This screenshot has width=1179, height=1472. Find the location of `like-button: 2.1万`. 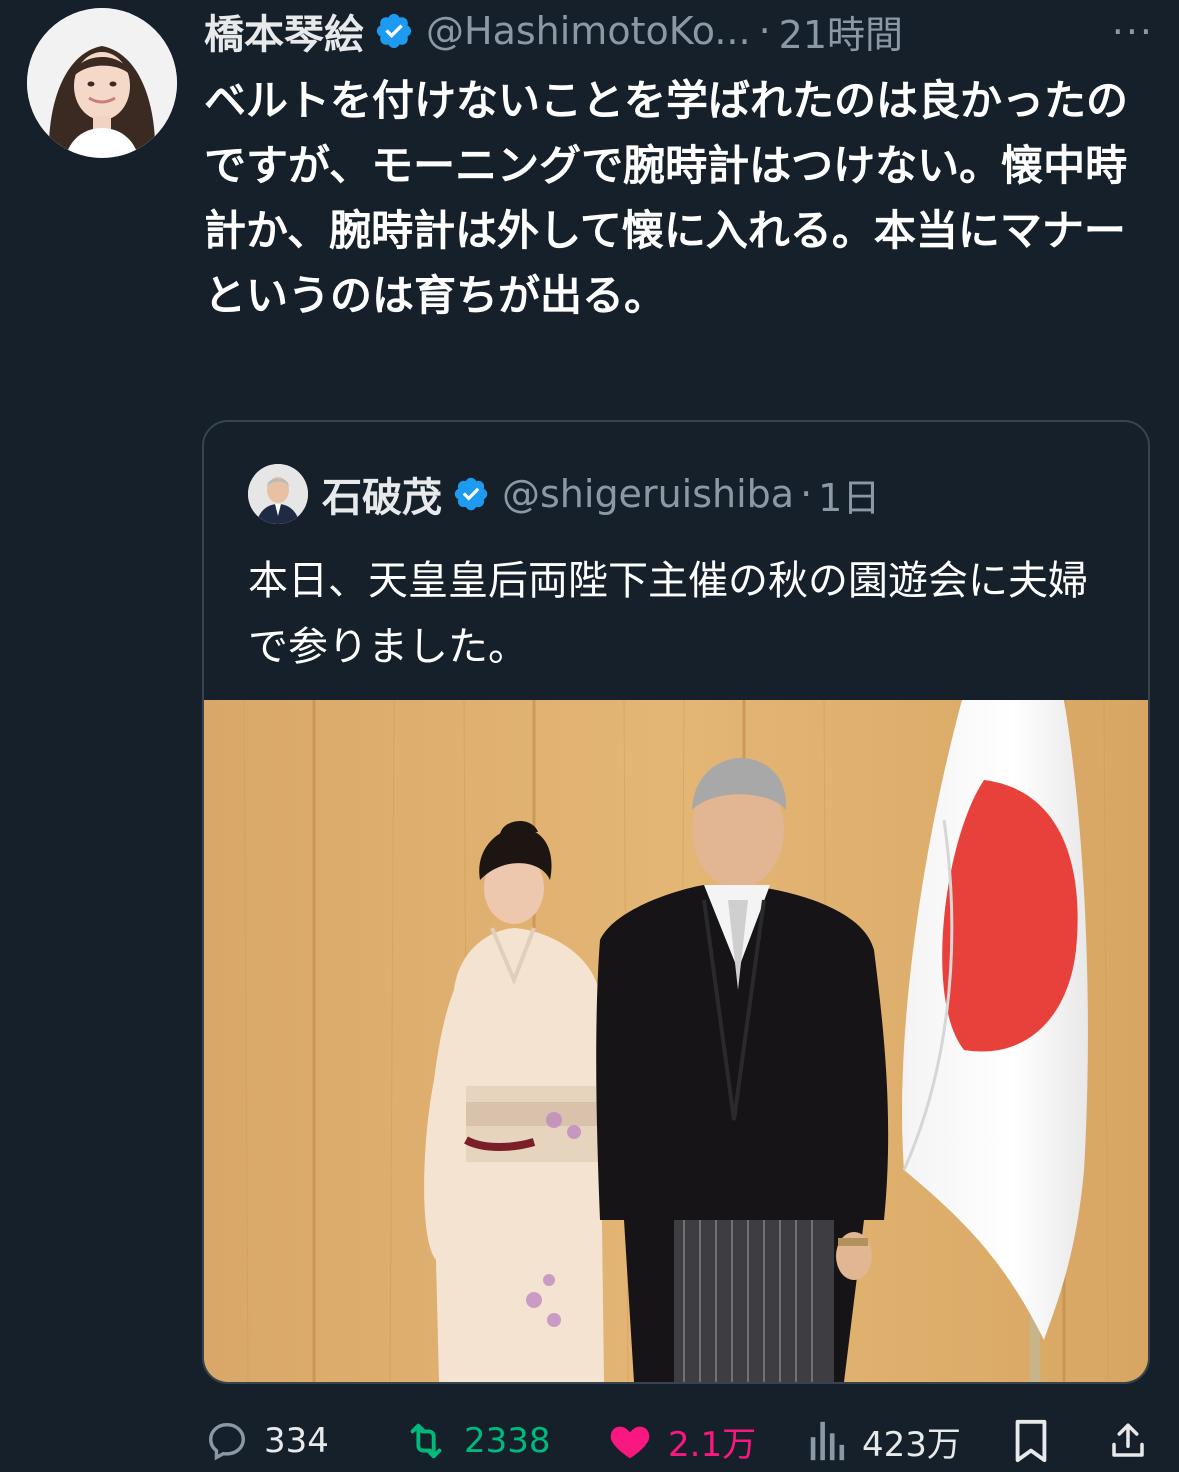

like-button: 2.1万 is located at coordinates (681, 1441).